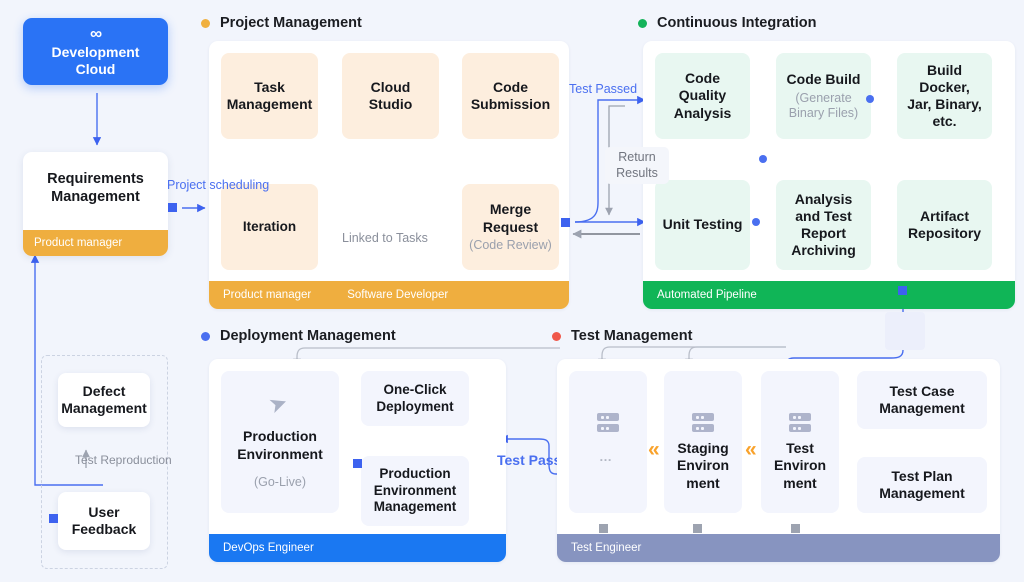  I want to click on node-artifact-repository: Artifact Repository, so click(944, 225).